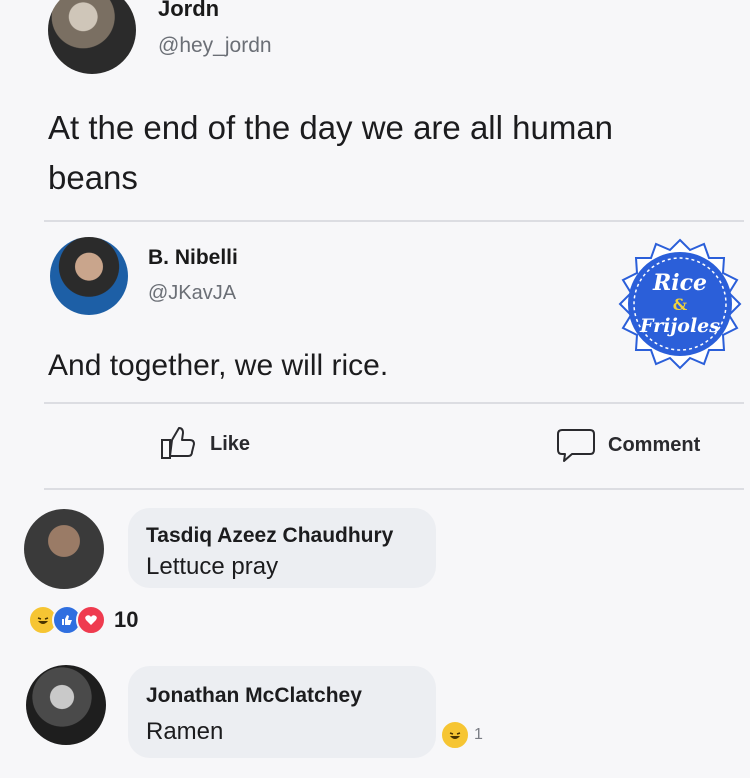 This screenshot has height=778, width=750. I want to click on comment-icon, so click(576, 445).